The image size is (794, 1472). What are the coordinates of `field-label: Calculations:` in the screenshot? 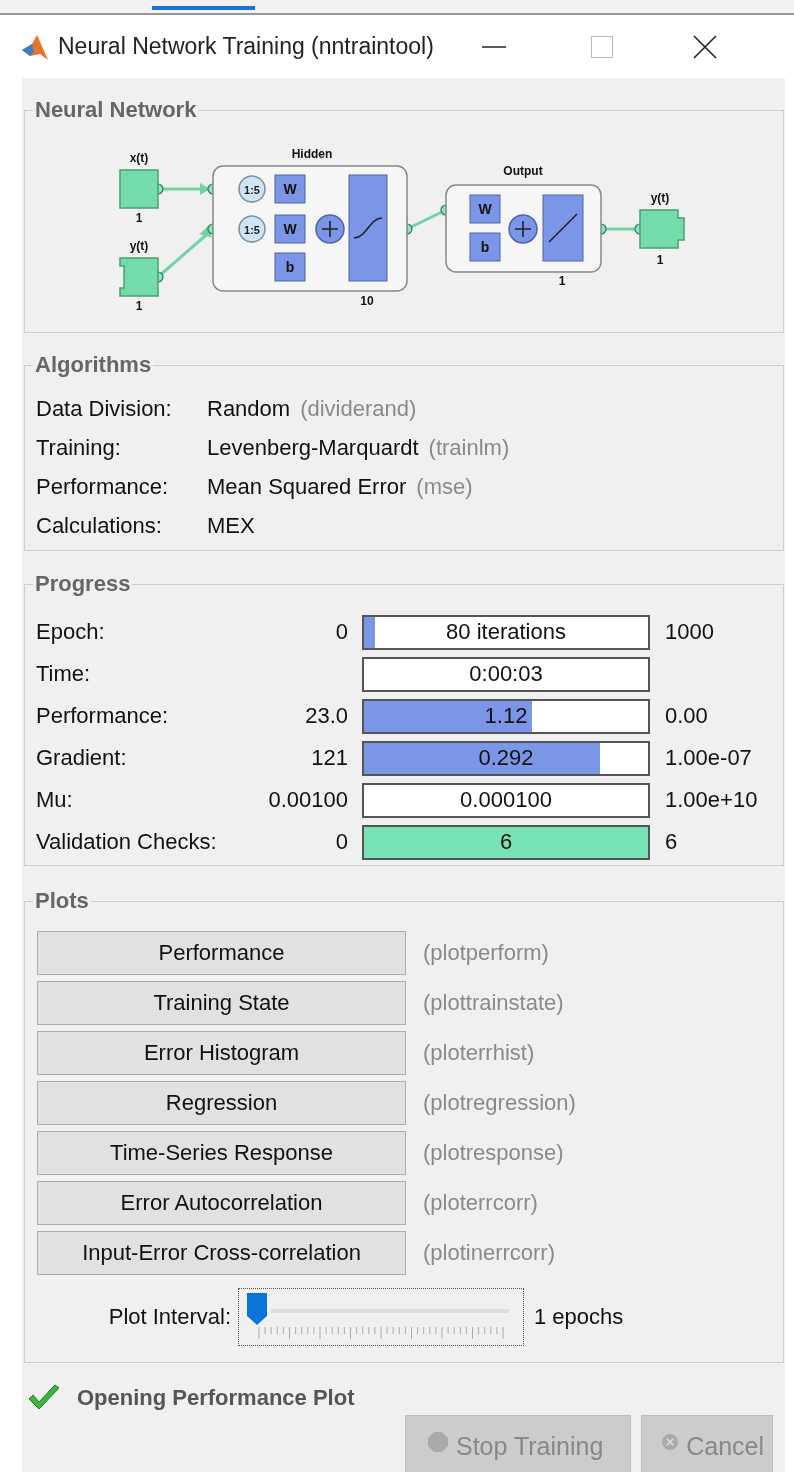 It's located at (99, 525).